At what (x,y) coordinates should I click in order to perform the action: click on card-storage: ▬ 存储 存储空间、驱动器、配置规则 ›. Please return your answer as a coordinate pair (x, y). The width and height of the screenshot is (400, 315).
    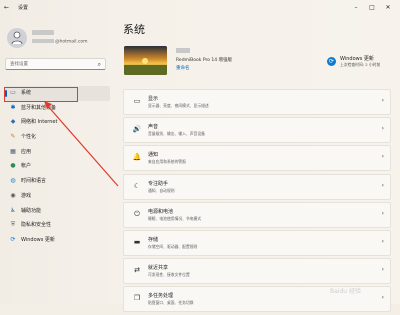
    Looking at the image, I should click on (257, 242).